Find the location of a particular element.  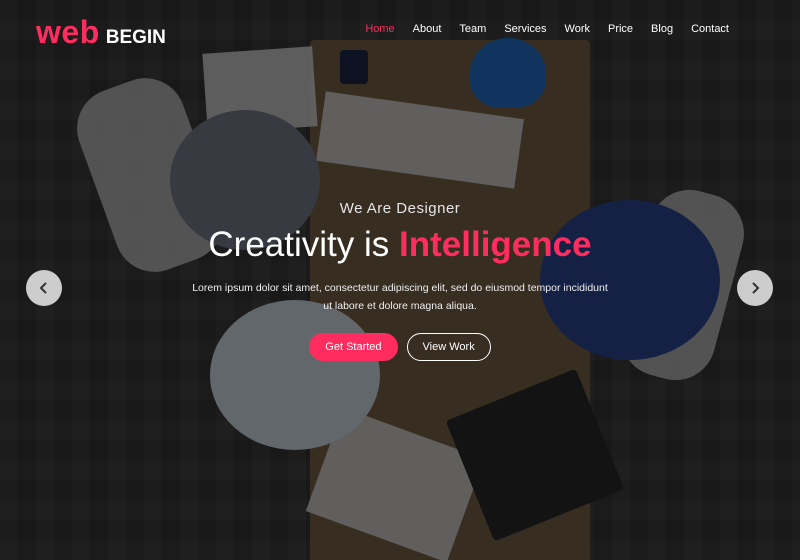

hero-description-line: ut labore et dolore magna aliqua. is located at coordinates (400, 306).